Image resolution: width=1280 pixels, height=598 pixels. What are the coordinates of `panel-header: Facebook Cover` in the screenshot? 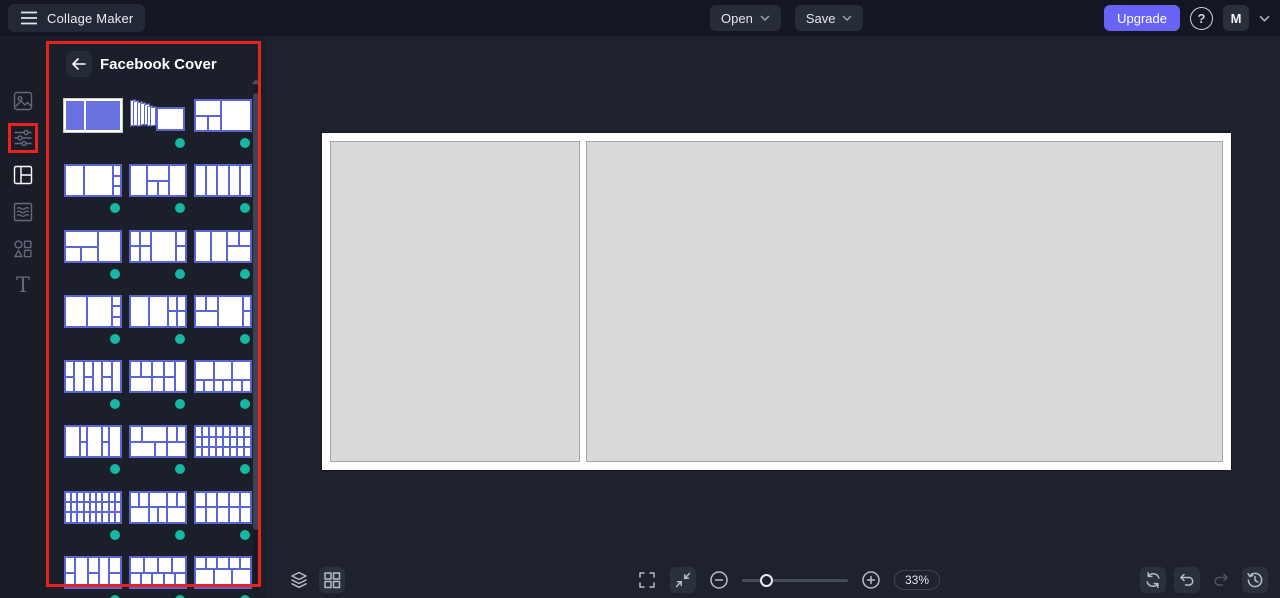 It's located at (156, 64).